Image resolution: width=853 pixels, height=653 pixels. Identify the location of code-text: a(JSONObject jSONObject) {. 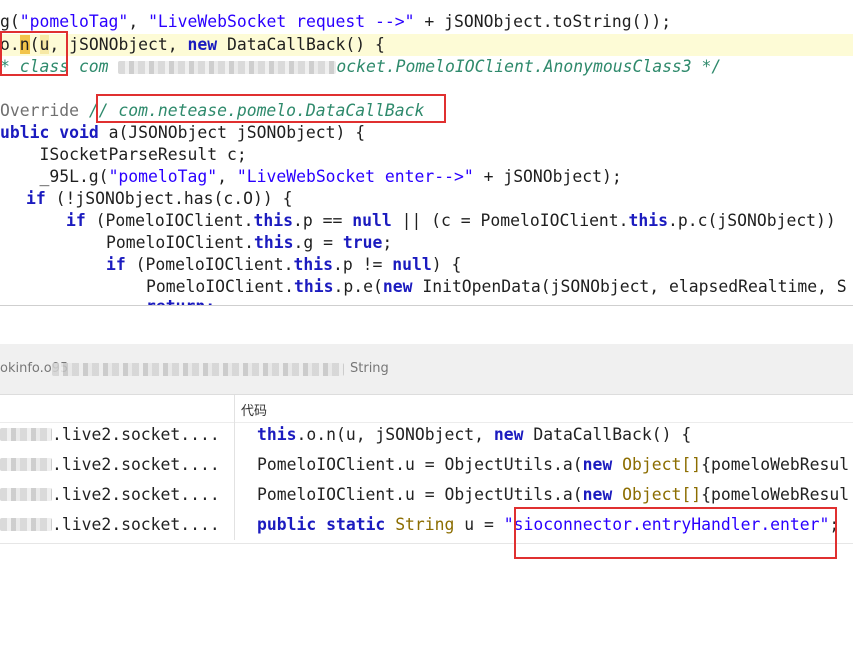
(232, 132).